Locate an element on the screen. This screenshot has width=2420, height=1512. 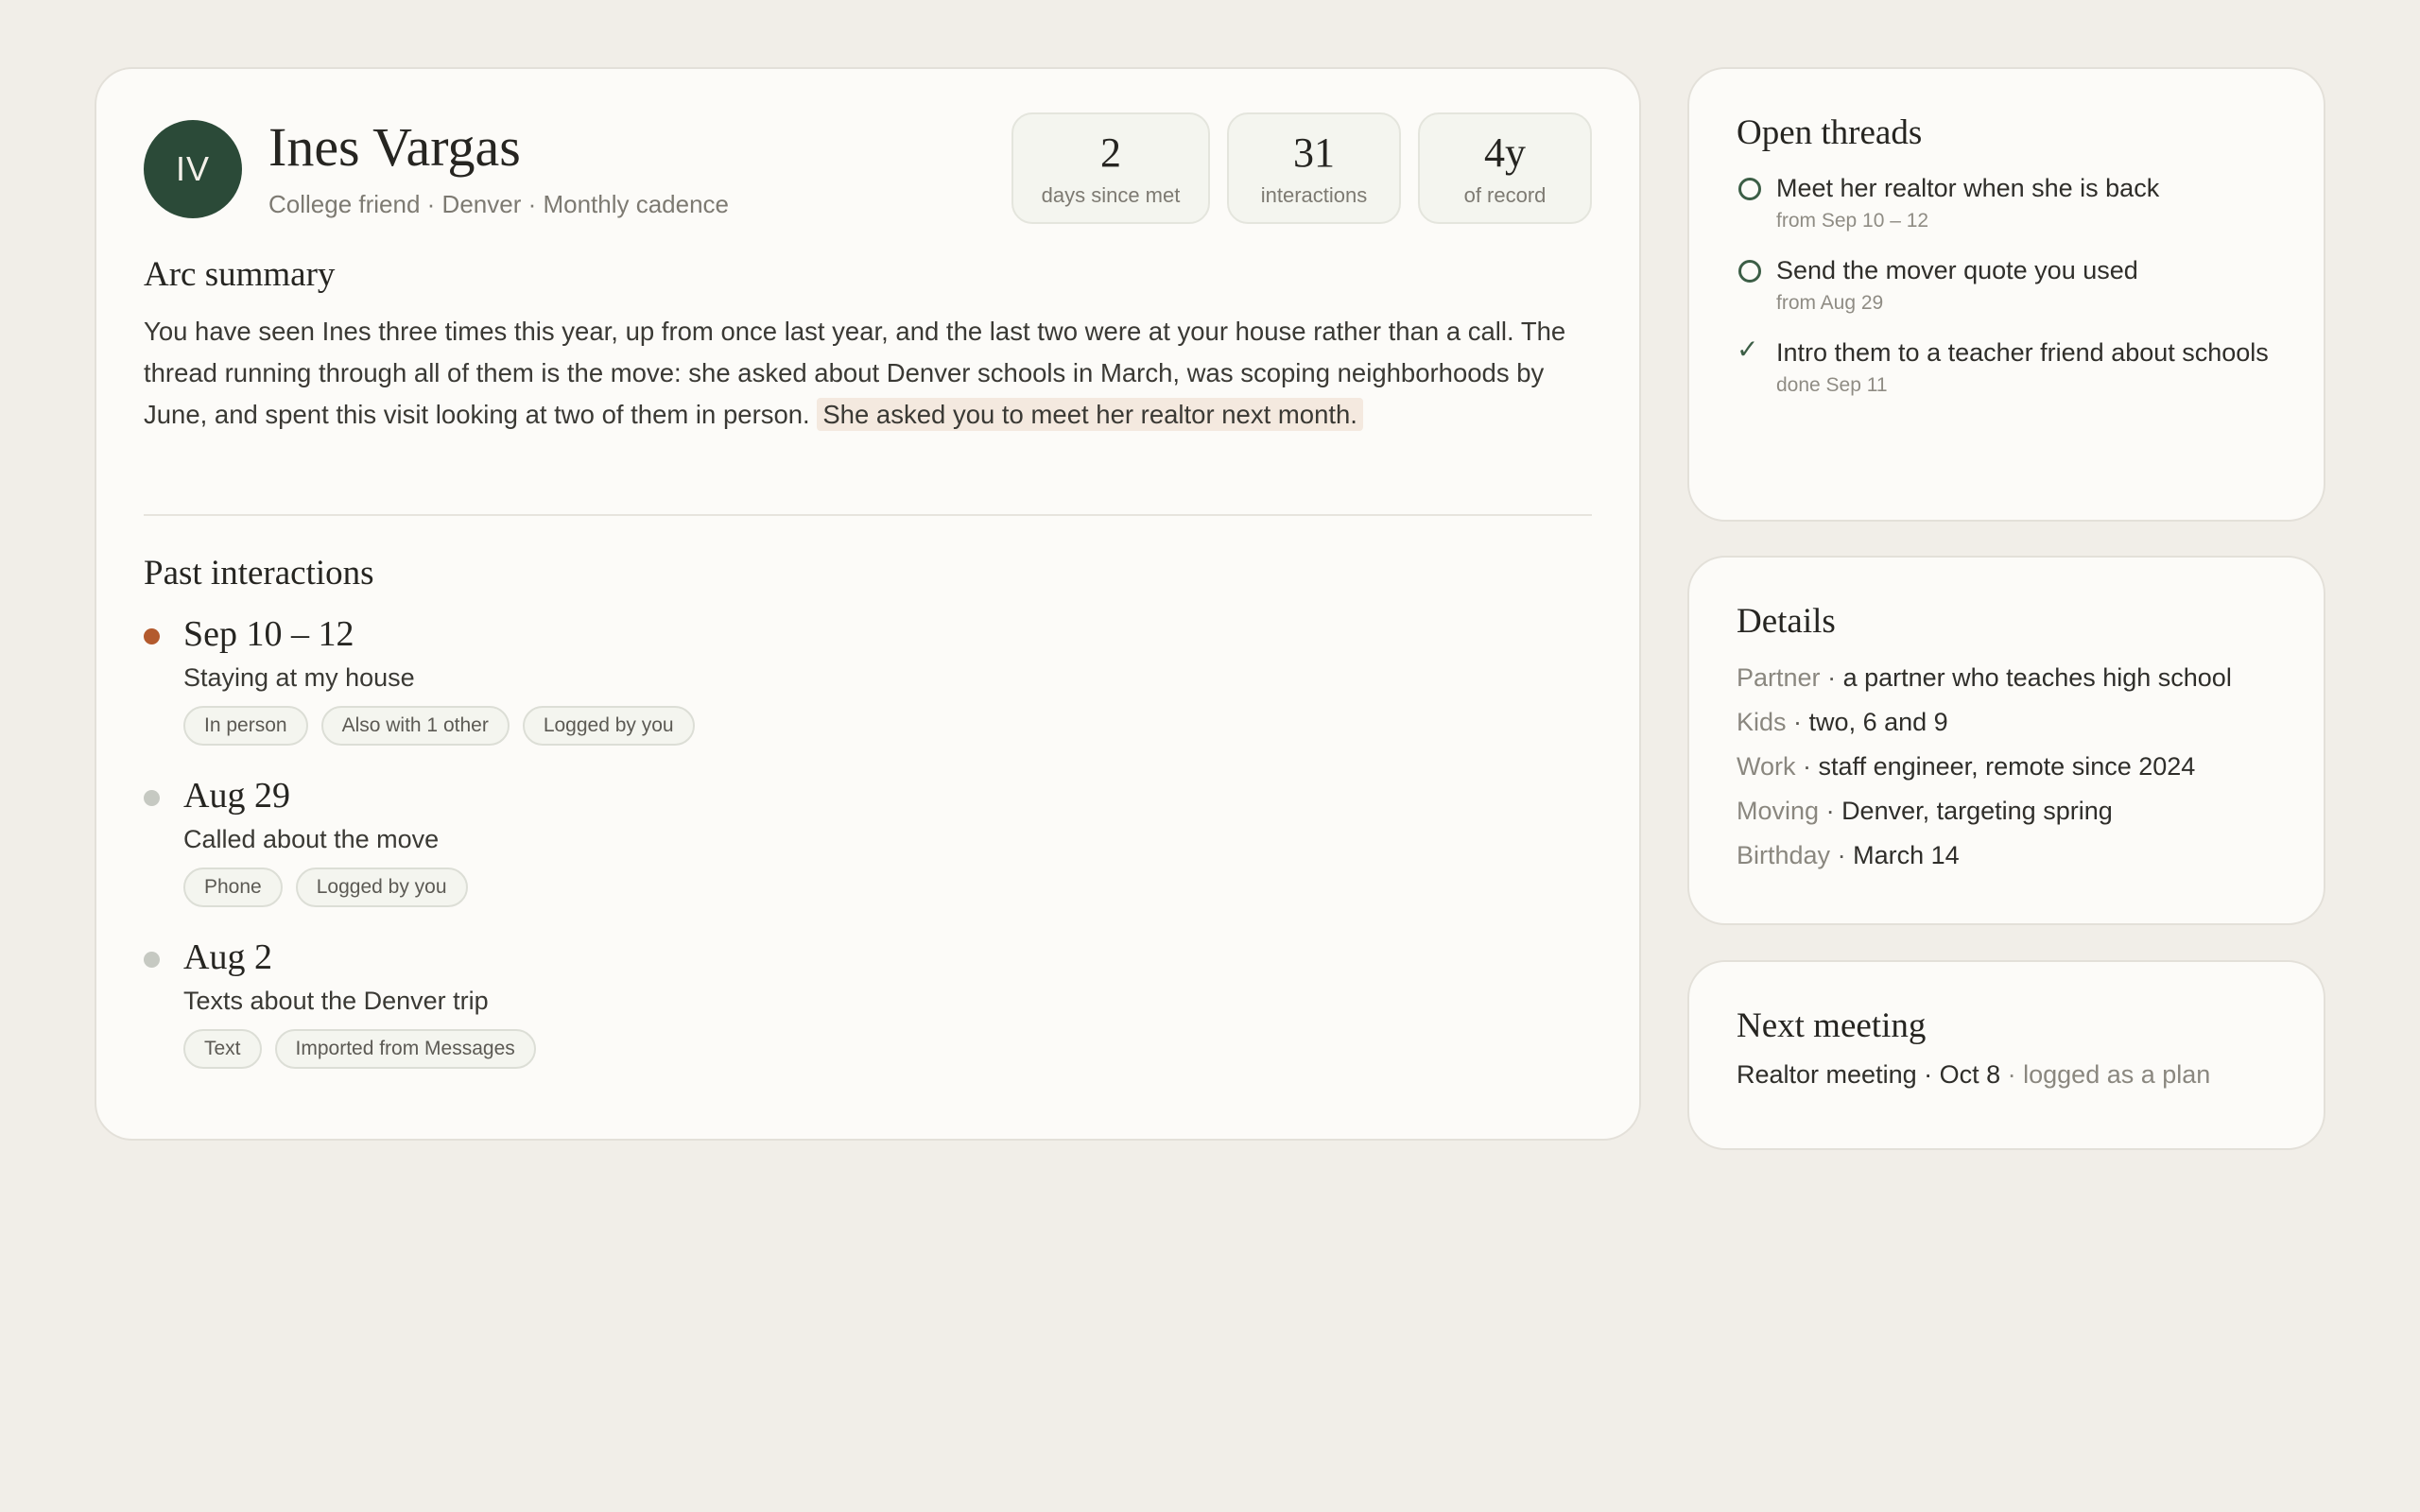
stat-years-of-record: 4y of record is located at coordinates (1505, 168).